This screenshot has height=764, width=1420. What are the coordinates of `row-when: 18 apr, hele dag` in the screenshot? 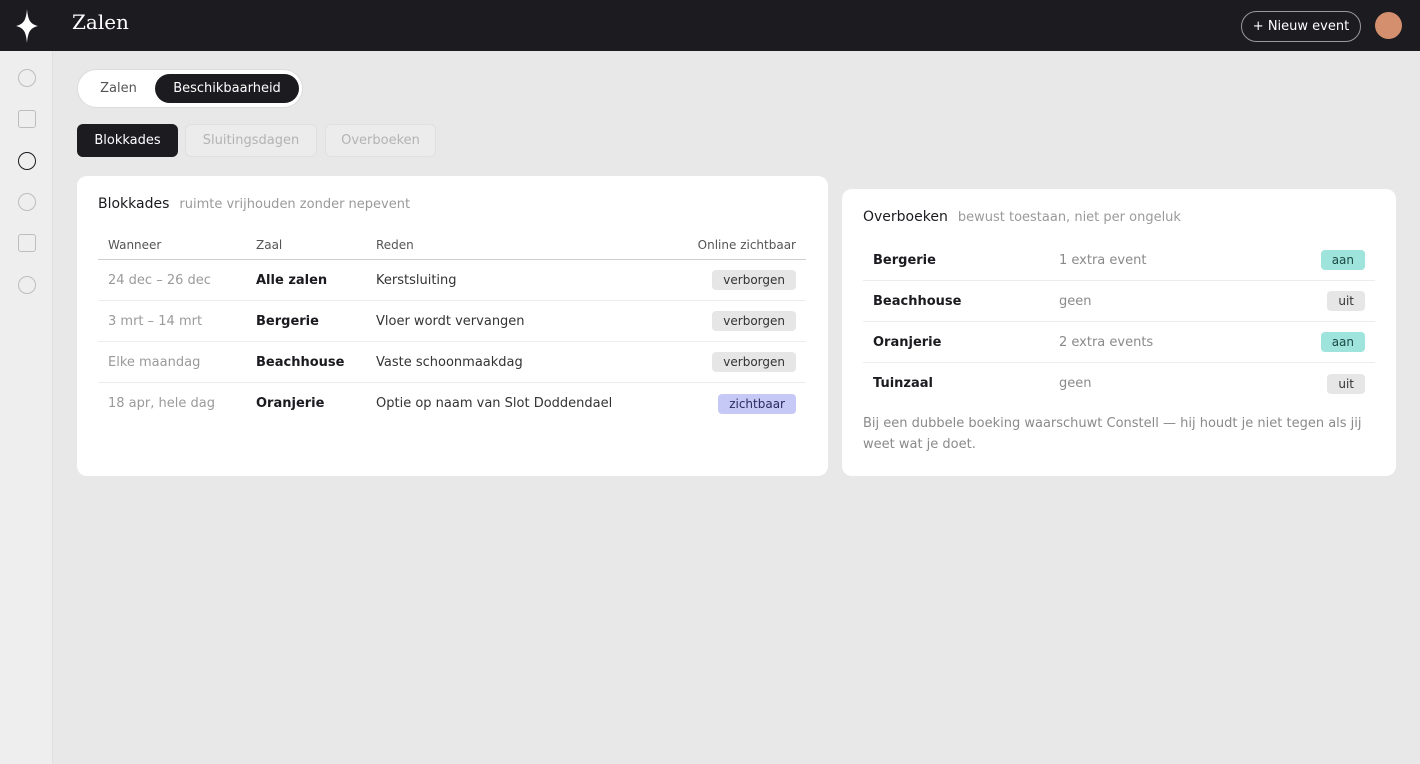 It's located at (161, 403).